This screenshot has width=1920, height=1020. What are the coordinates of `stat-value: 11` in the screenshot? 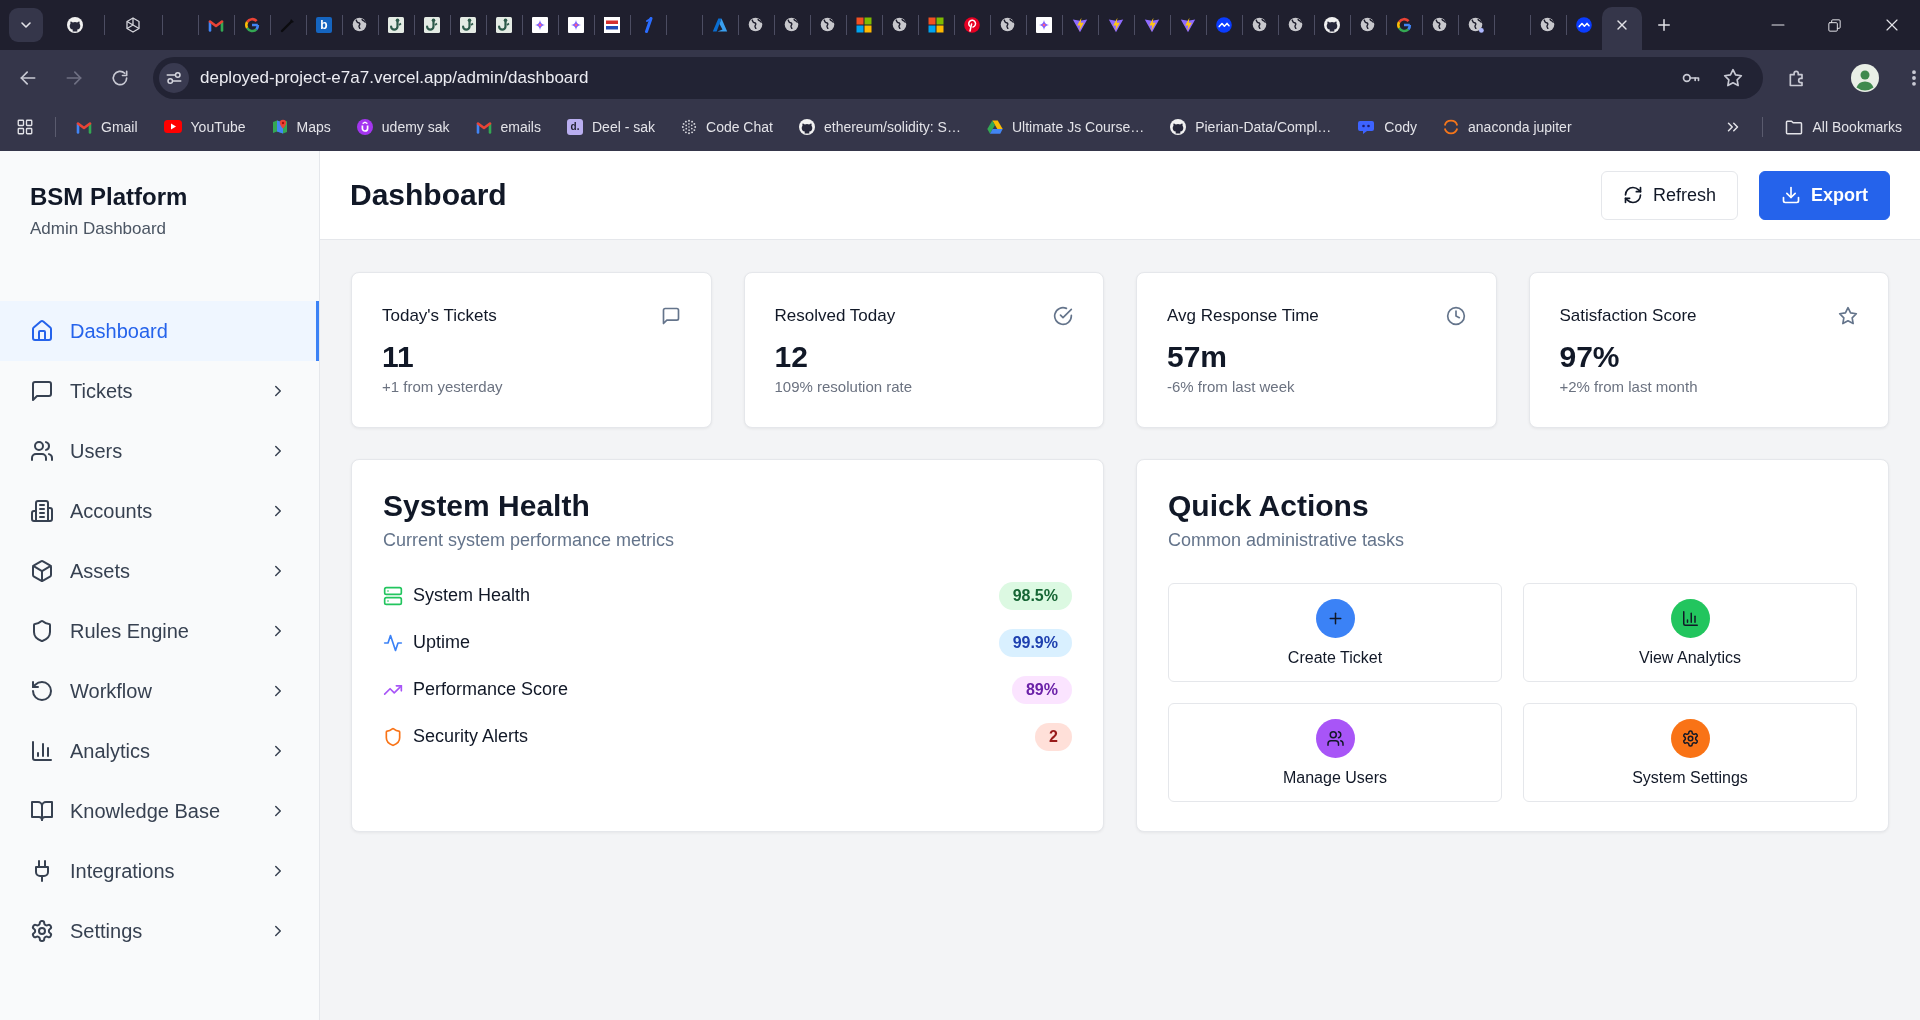 It's located at (398, 357).